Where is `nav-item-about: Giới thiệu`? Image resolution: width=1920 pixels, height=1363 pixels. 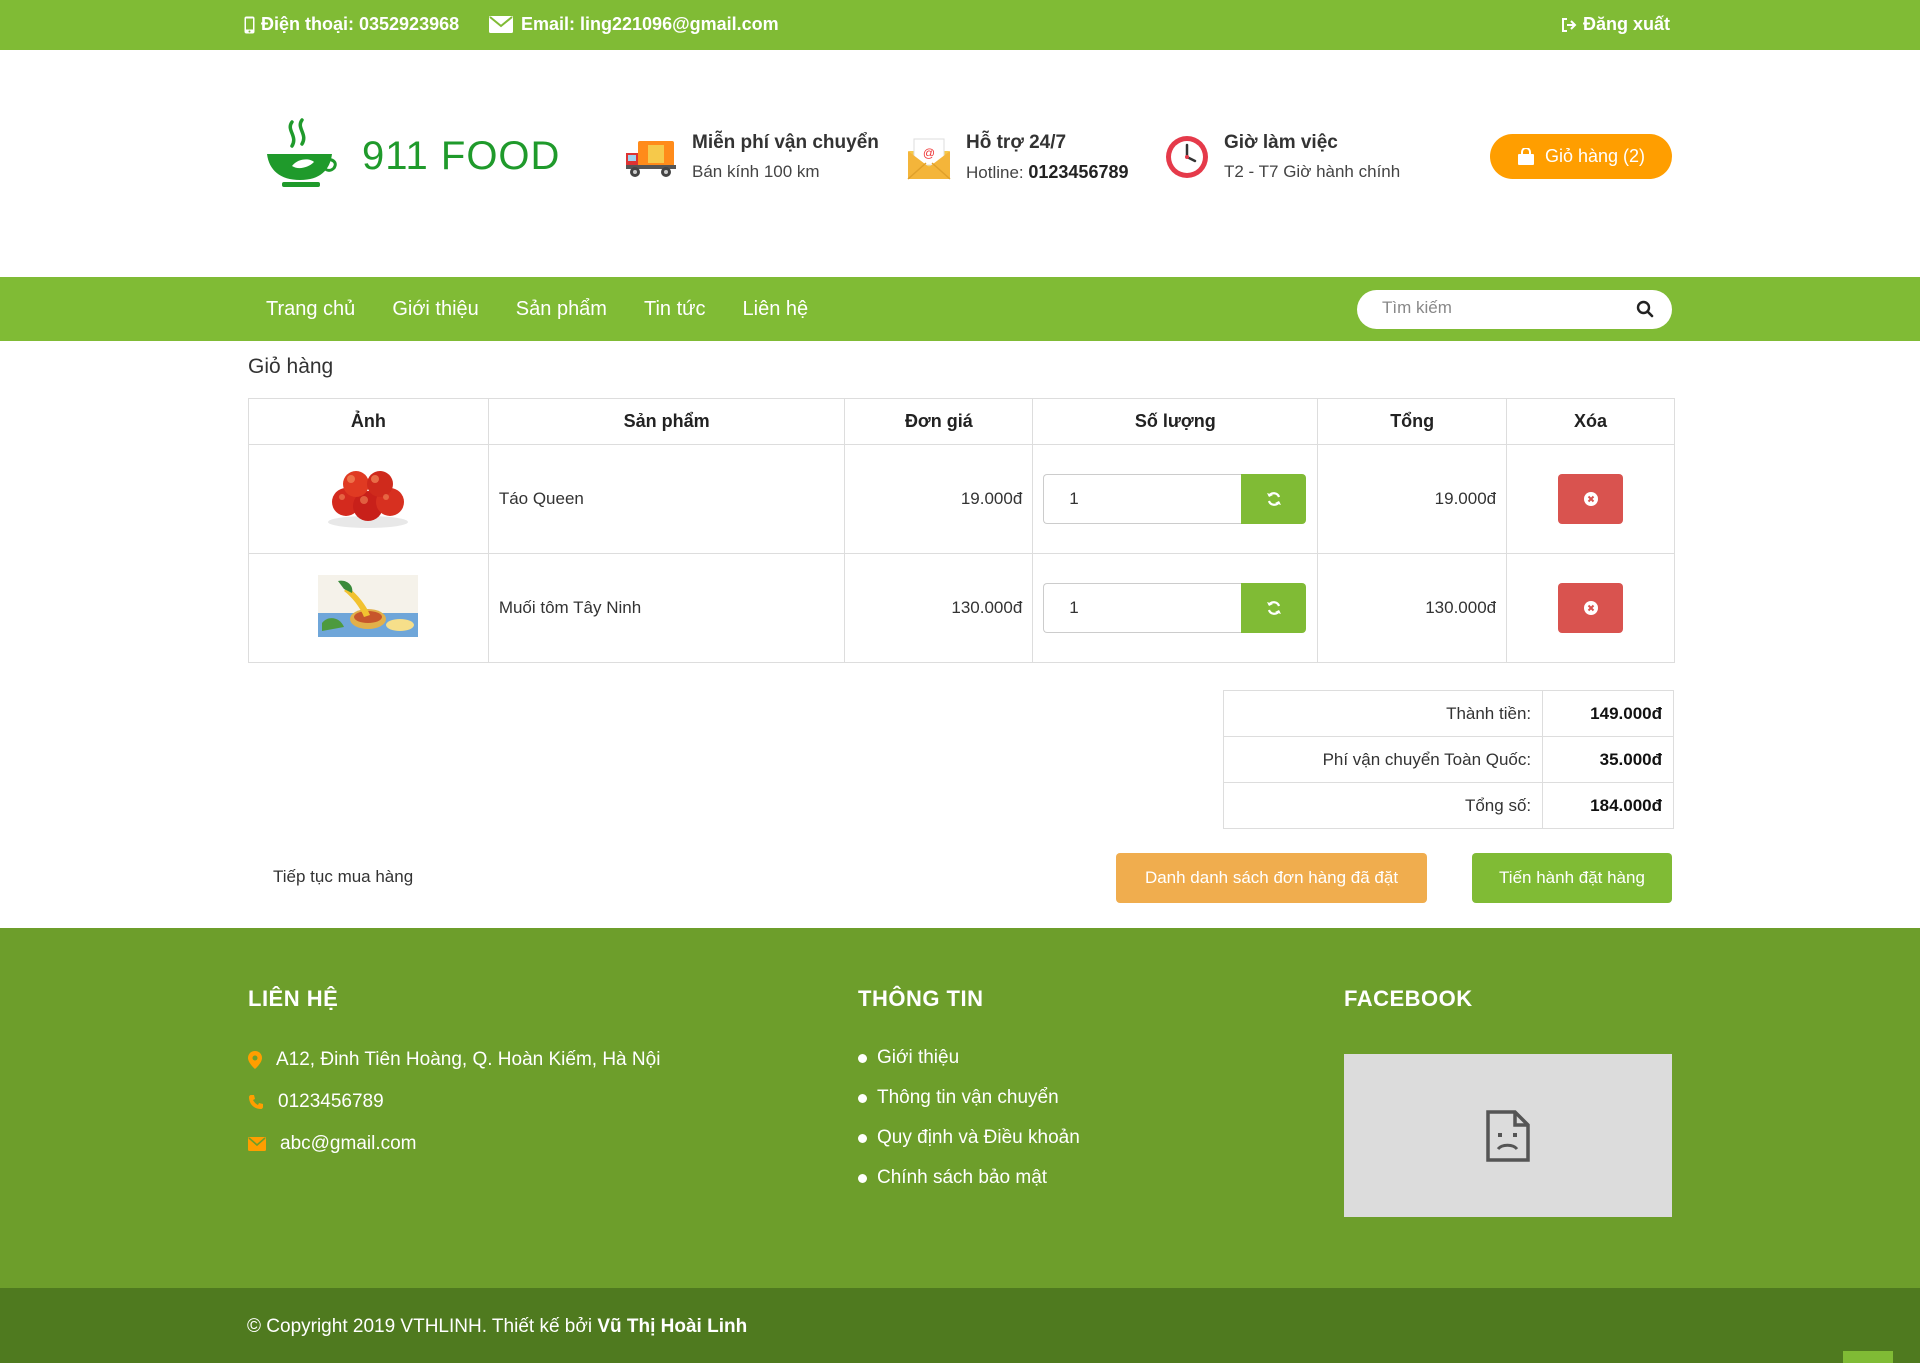 nav-item-about: Giới thiệu is located at coordinates (435, 309).